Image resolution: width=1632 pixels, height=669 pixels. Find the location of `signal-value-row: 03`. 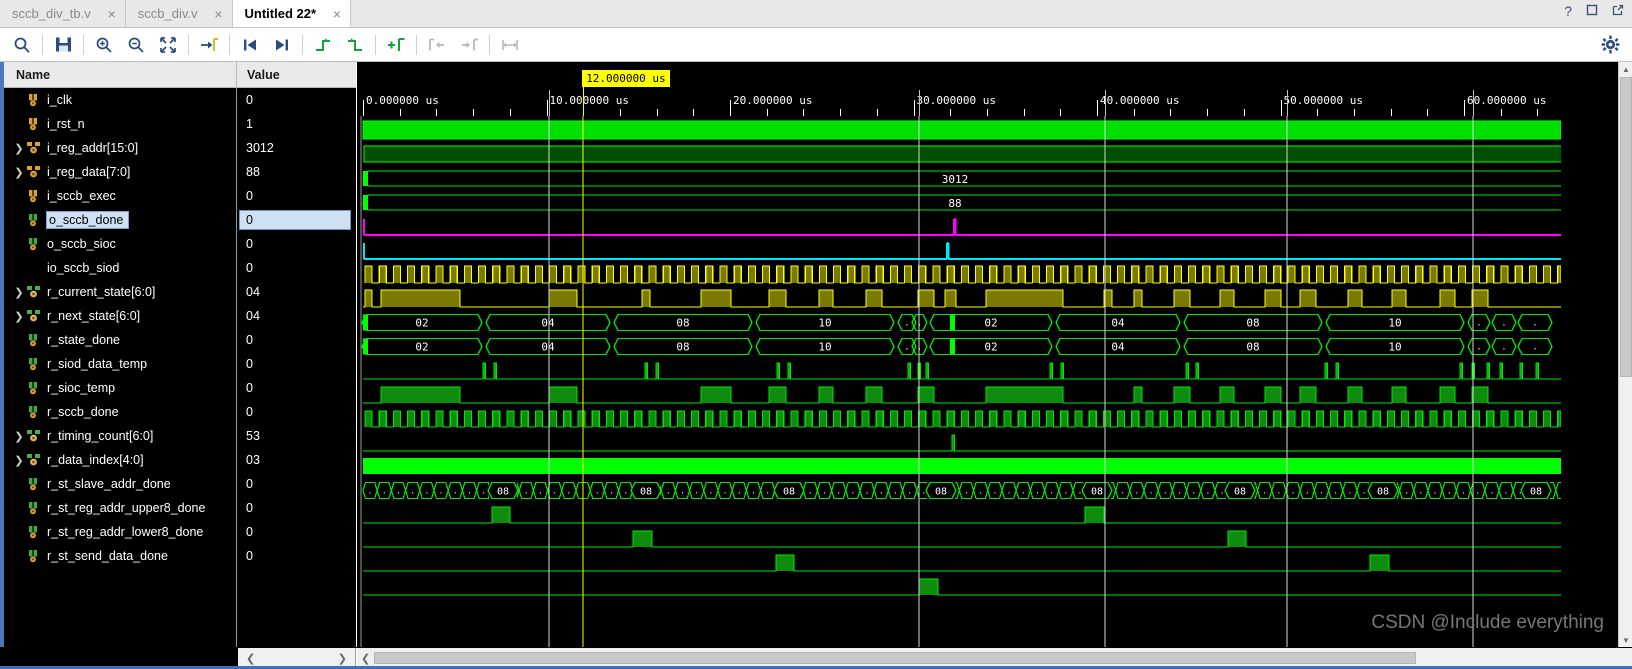

signal-value-row: 03 is located at coordinates (297, 460).